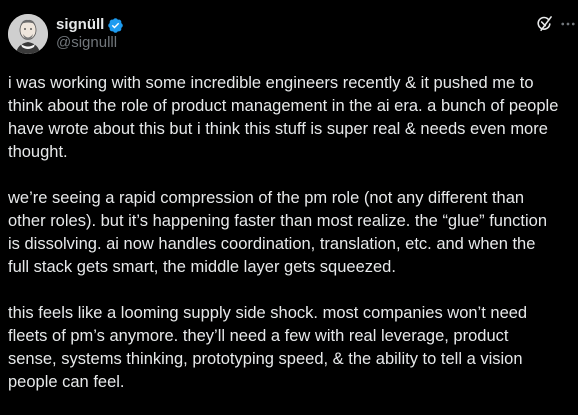 This screenshot has width=578, height=415. I want to click on avatar, so click(28, 34).